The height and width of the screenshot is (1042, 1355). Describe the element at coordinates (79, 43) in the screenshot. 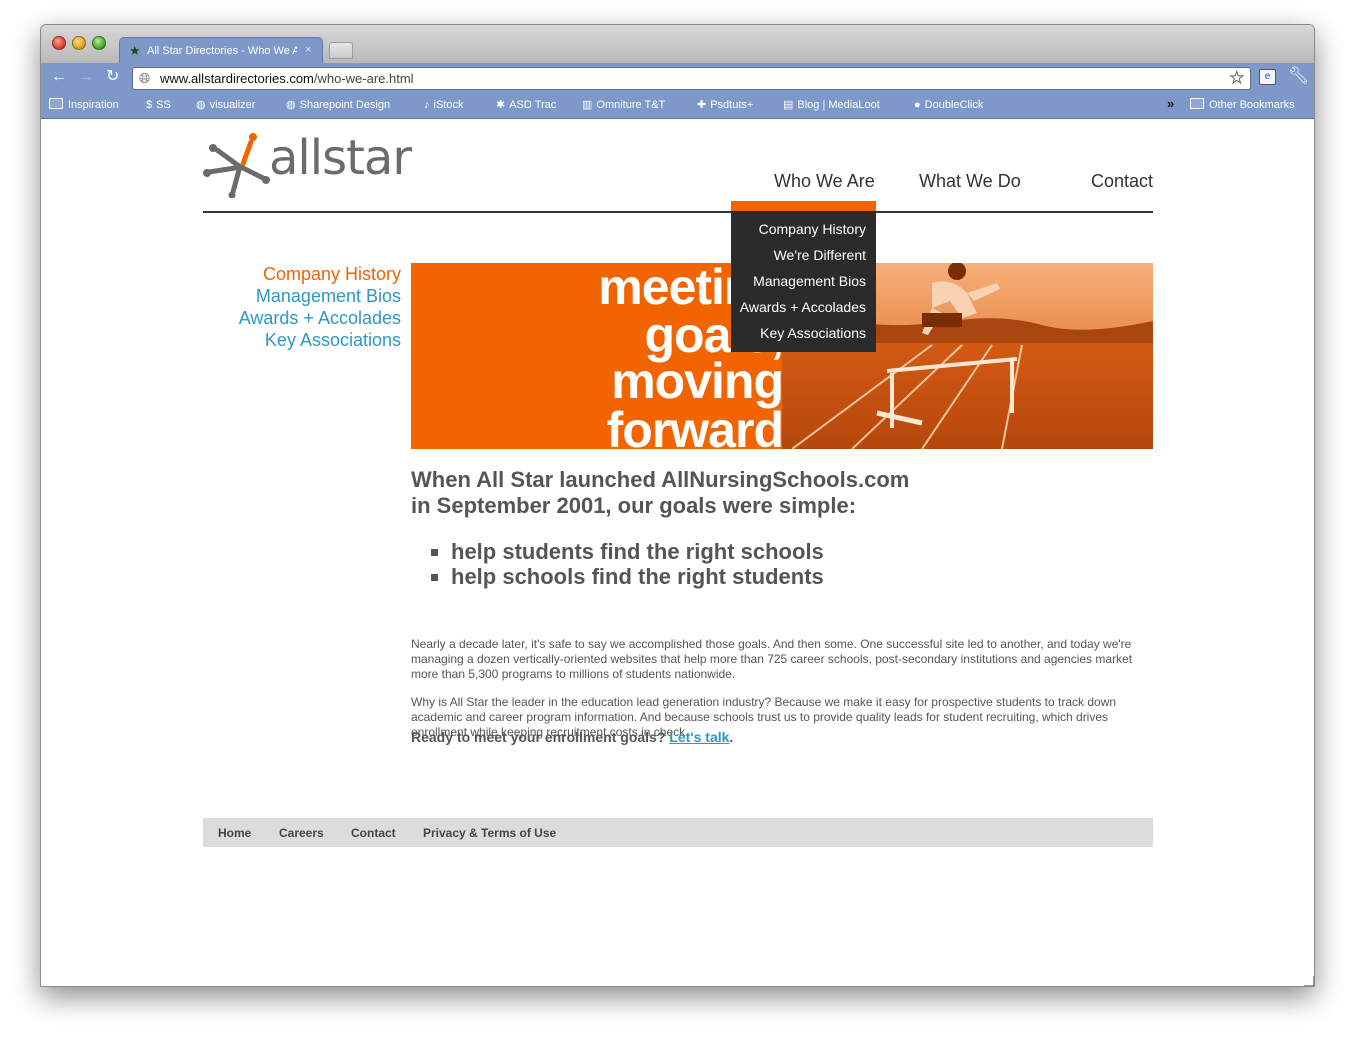

I see `minimize-window-button` at that location.